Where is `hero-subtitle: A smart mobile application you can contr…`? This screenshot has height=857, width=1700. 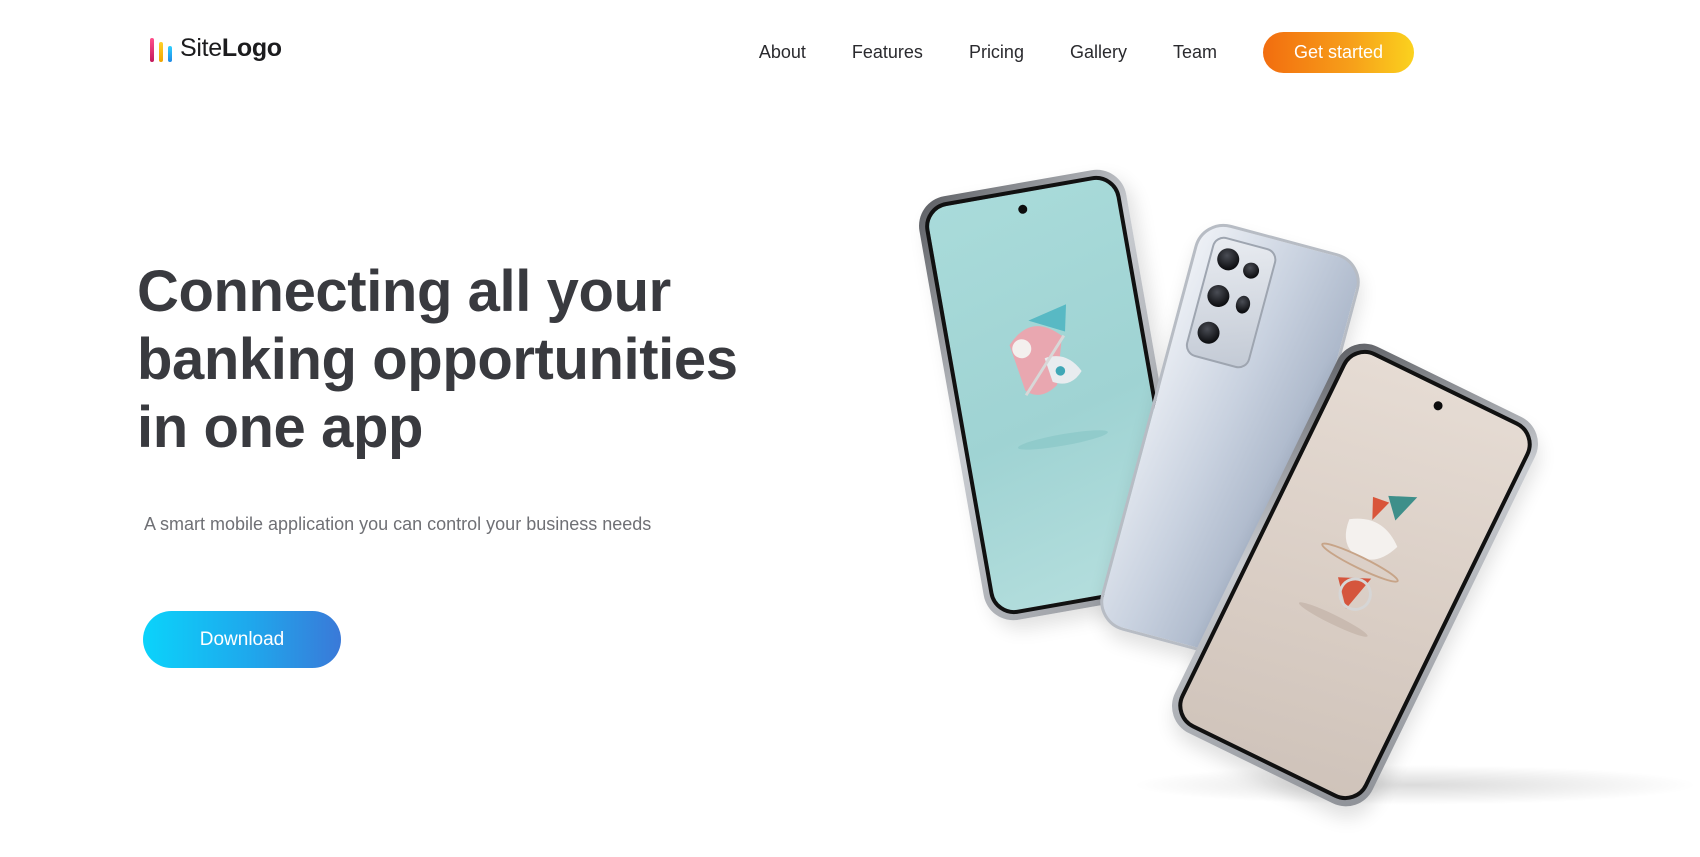 hero-subtitle: A smart mobile application you can contr… is located at coordinates (398, 524).